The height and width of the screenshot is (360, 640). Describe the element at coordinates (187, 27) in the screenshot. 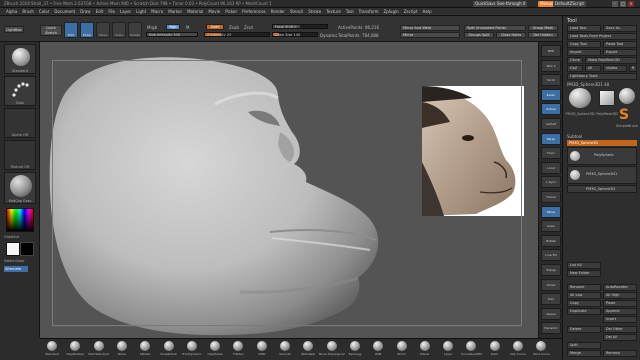

I see `m-toggle: M` at that location.